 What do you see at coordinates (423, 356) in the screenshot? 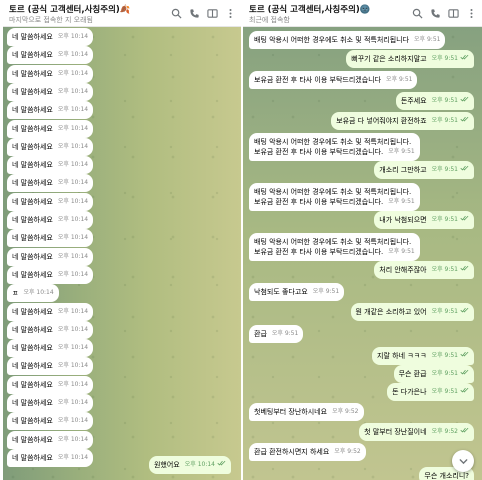
I see `outgoing-message: 지랄 하네 ㅋㅋㅋ 오후 9:51` at bounding box center [423, 356].